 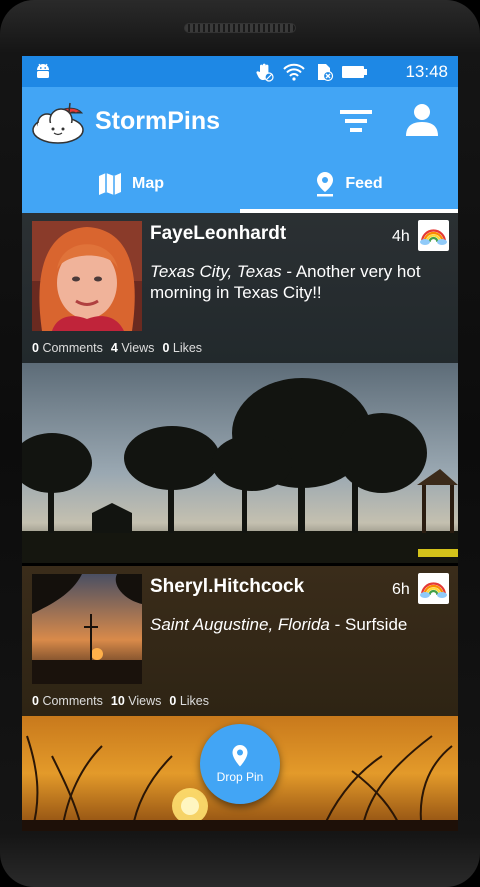 I want to click on app-title: StormPins, so click(x=158, y=121).